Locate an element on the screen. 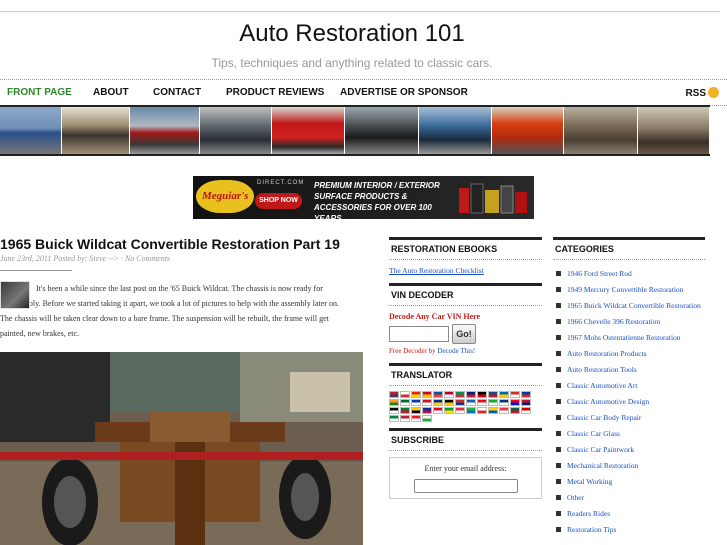  site-title: Auto Restoration 101 is located at coordinates (352, 34).